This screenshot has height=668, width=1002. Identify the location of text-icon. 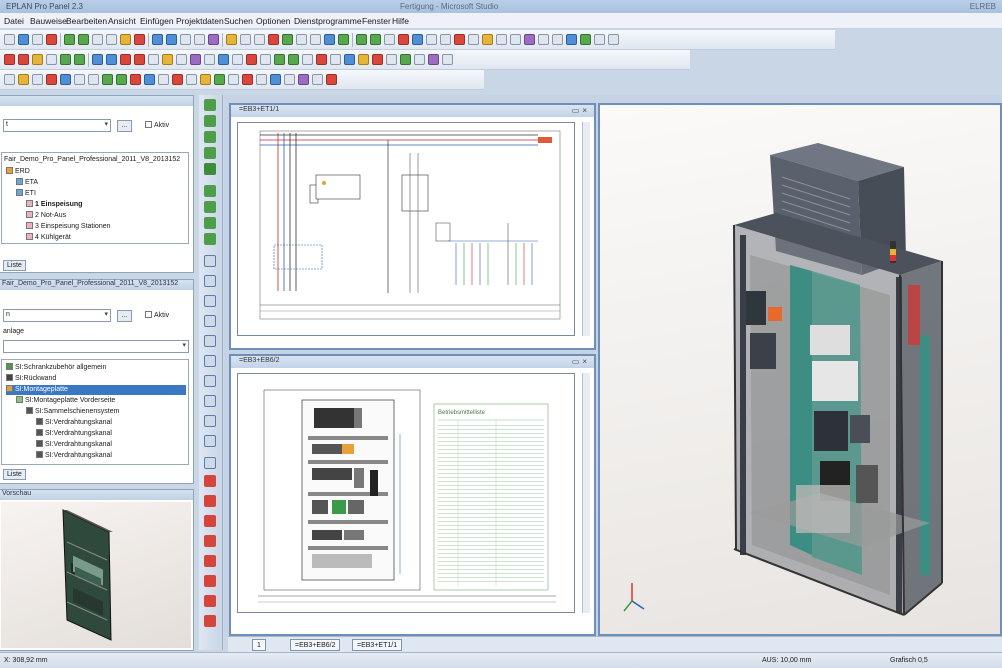
(65, 59).